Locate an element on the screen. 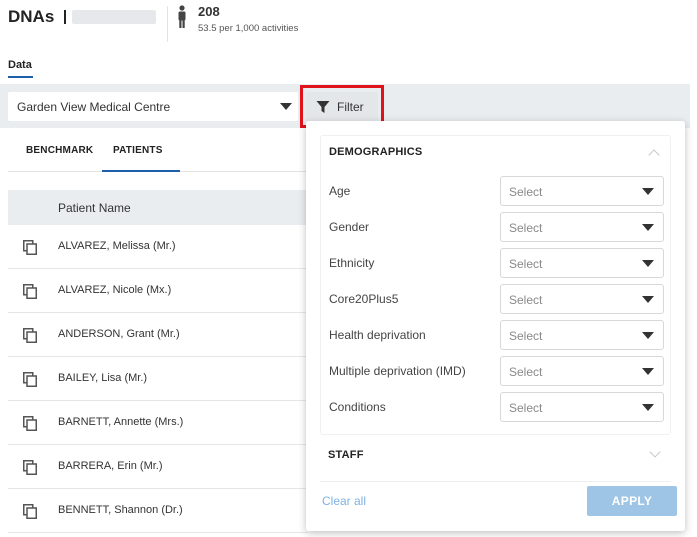  filter-row-conditions: Conditions Select is located at coordinates (497, 407).